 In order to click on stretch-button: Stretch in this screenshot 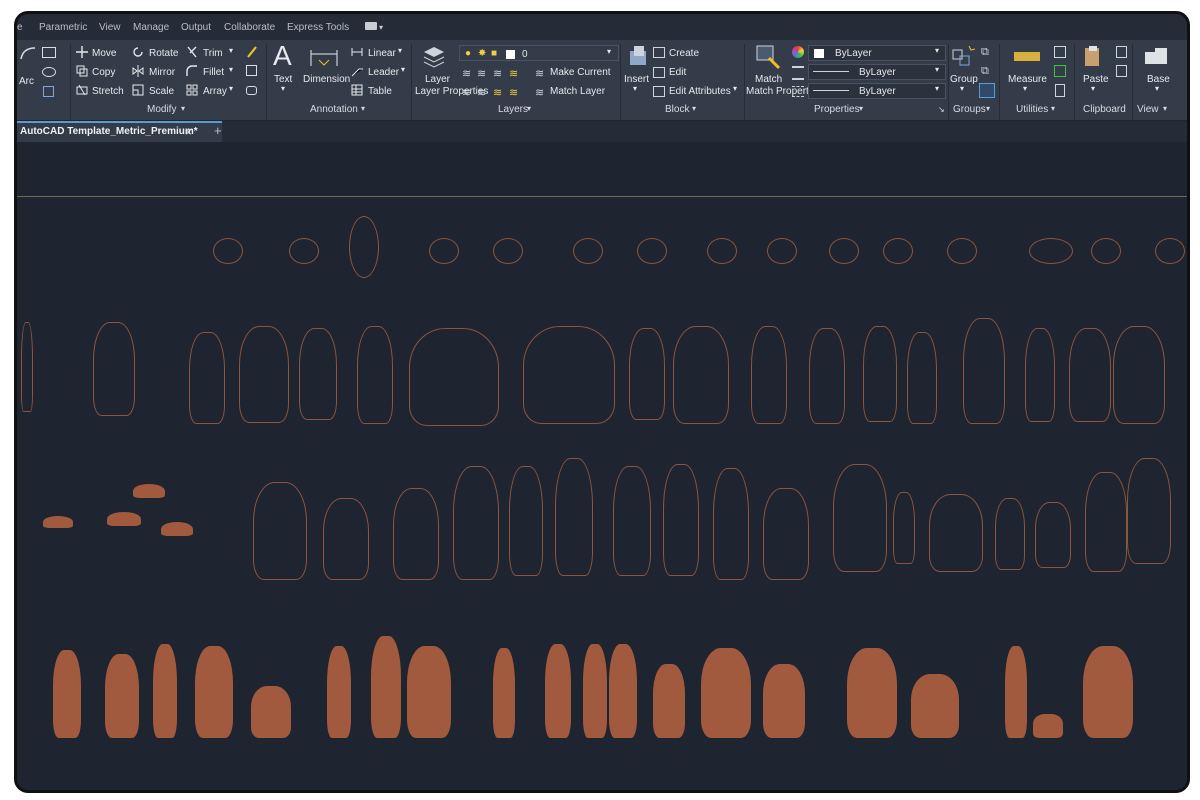, I will do `click(108, 91)`.